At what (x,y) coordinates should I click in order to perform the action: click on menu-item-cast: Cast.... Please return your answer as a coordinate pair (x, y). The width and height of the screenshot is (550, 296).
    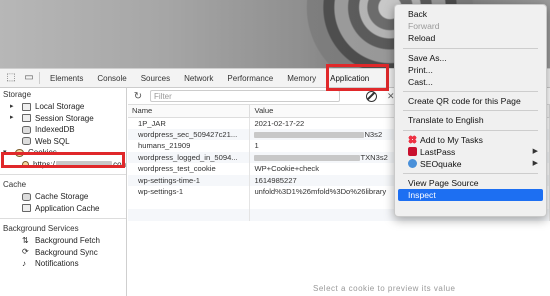
    Looking at the image, I should click on (470, 82).